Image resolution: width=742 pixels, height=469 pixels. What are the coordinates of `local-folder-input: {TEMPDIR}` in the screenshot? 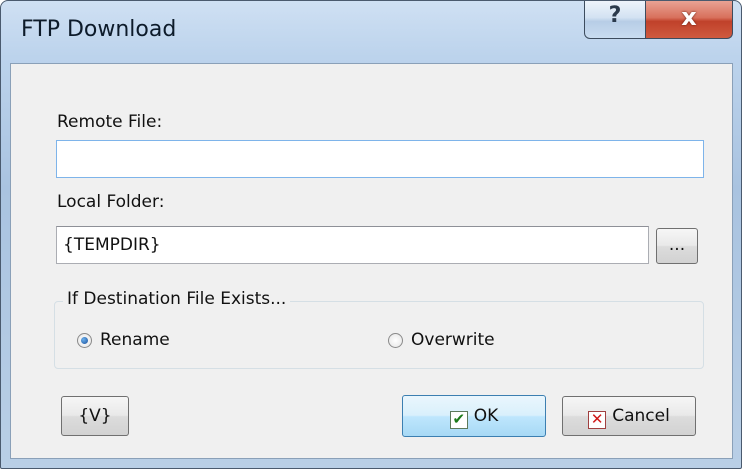 It's located at (352, 245).